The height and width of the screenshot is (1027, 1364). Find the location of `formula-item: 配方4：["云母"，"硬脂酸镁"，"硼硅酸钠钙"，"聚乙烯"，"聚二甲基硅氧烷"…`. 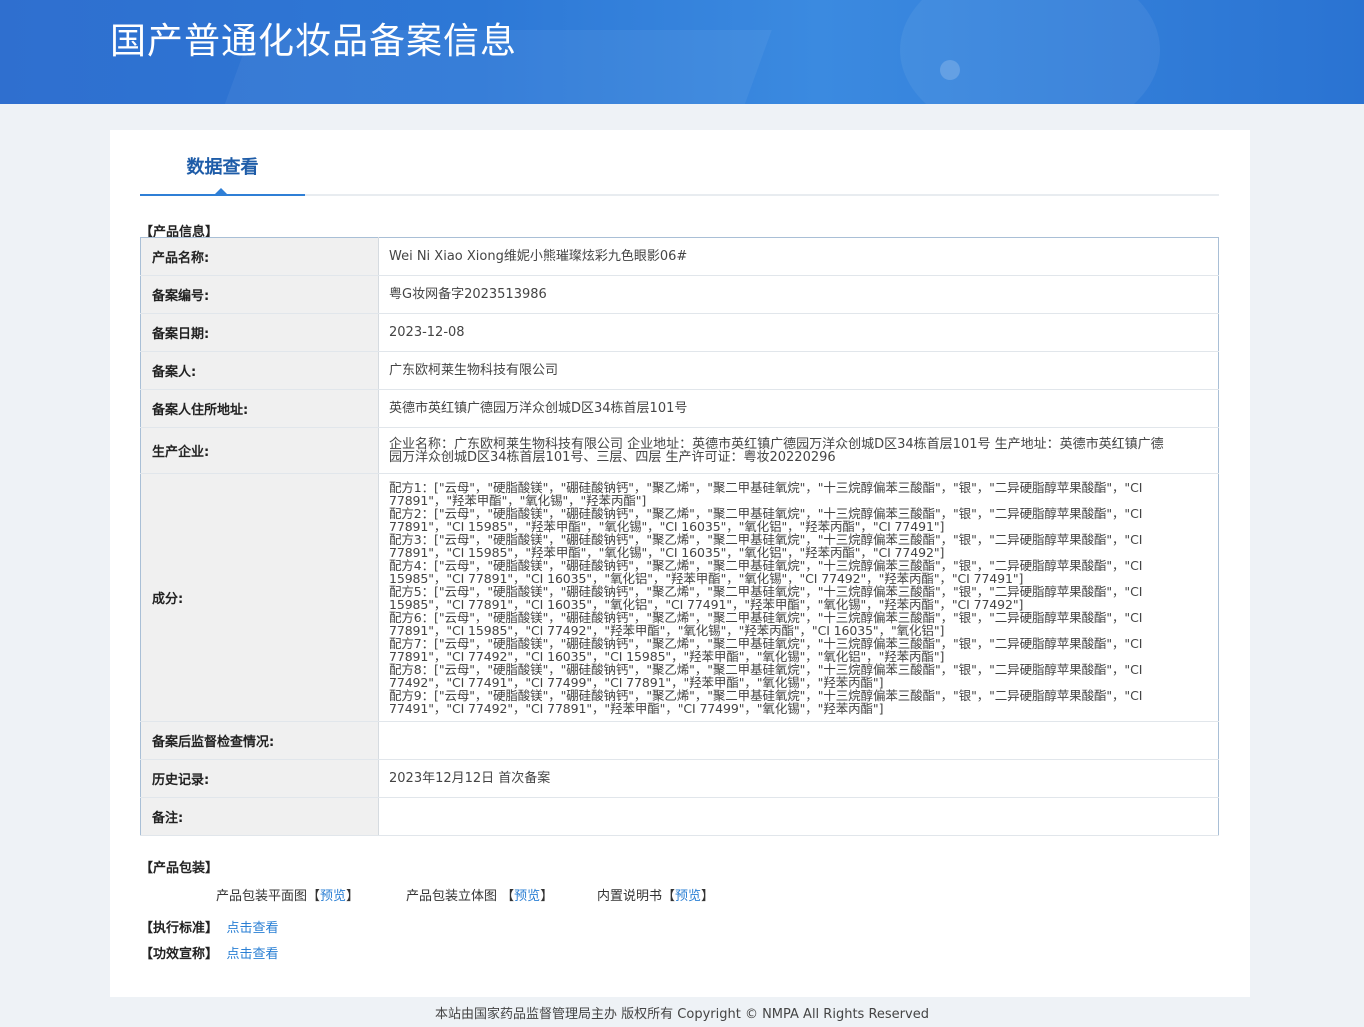

formula-item: 配方4：["云母"，"硬脂酸镁"，"硼硅酸钠钙"，"聚乙烯"，"聚二甲基硅氧烷"… is located at coordinates (766, 571).